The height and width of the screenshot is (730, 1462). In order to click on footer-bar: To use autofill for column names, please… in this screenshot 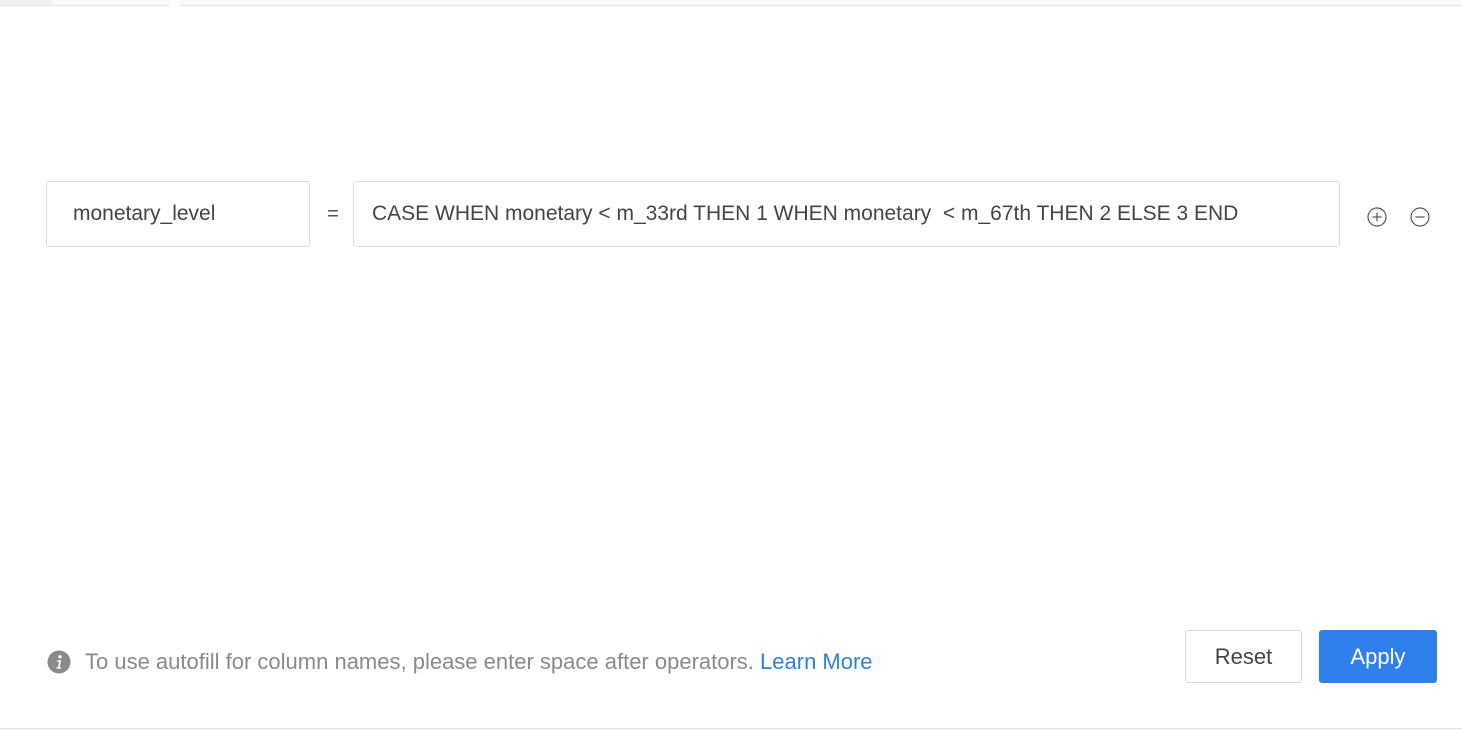, I will do `click(742, 657)`.